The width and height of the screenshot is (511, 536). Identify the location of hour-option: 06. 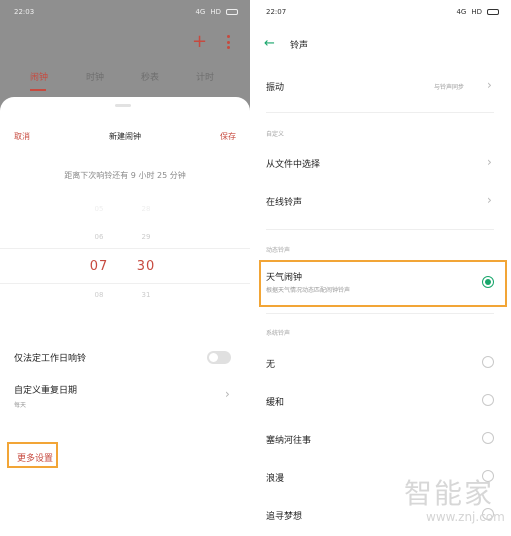
(99, 237).